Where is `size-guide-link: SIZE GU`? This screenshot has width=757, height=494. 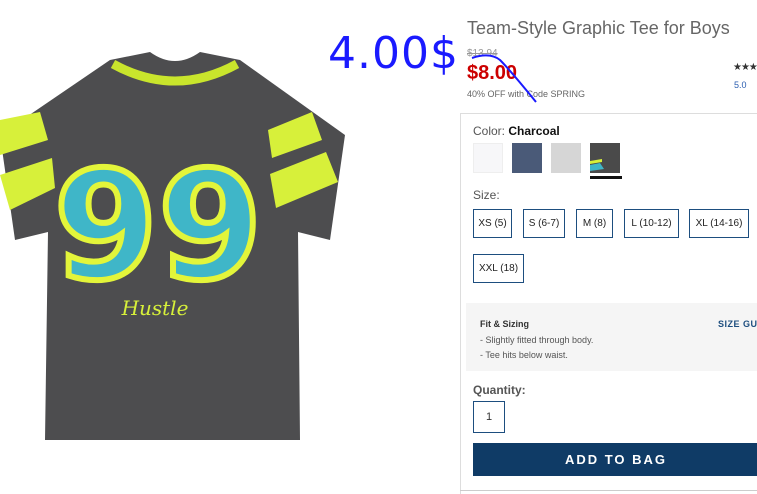 size-guide-link: SIZE GU is located at coordinates (737, 324).